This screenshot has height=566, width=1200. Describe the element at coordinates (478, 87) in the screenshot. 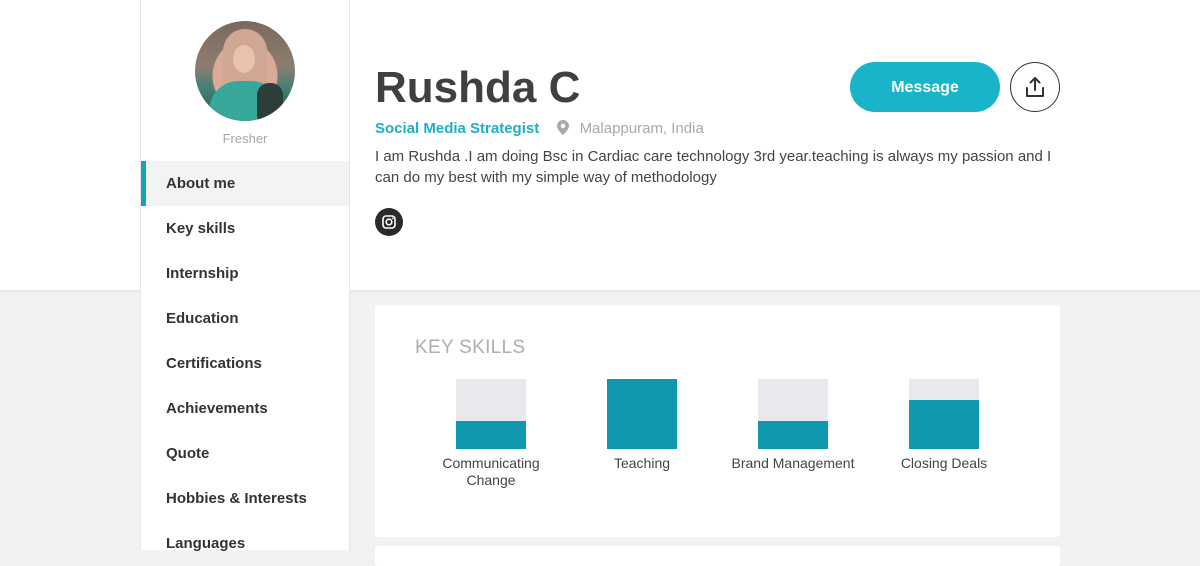

I see `profile-name: Rushda C` at that location.